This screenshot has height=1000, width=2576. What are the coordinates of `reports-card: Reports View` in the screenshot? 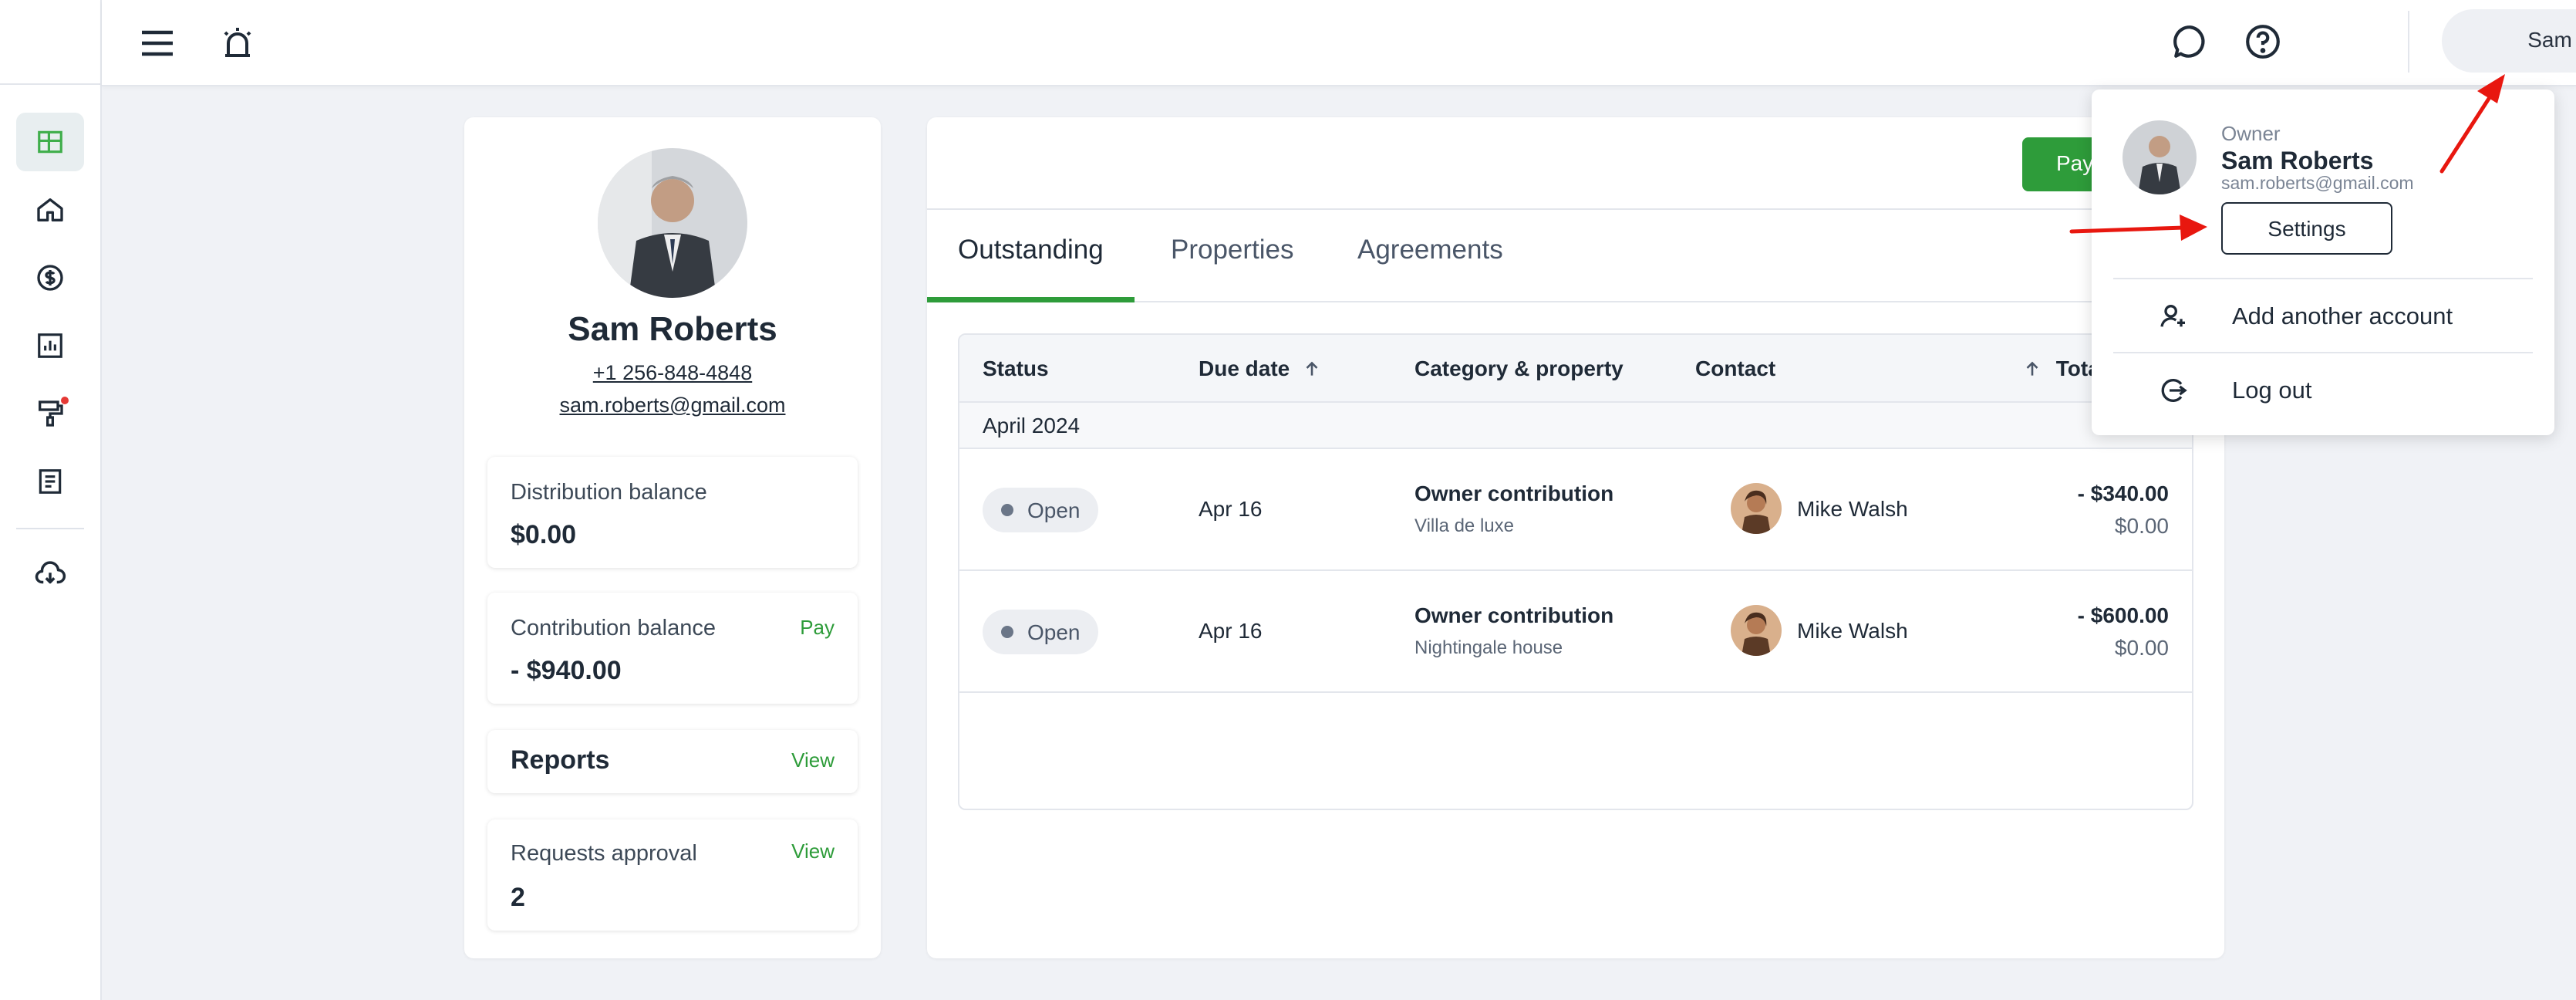 It's located at (672, 761).